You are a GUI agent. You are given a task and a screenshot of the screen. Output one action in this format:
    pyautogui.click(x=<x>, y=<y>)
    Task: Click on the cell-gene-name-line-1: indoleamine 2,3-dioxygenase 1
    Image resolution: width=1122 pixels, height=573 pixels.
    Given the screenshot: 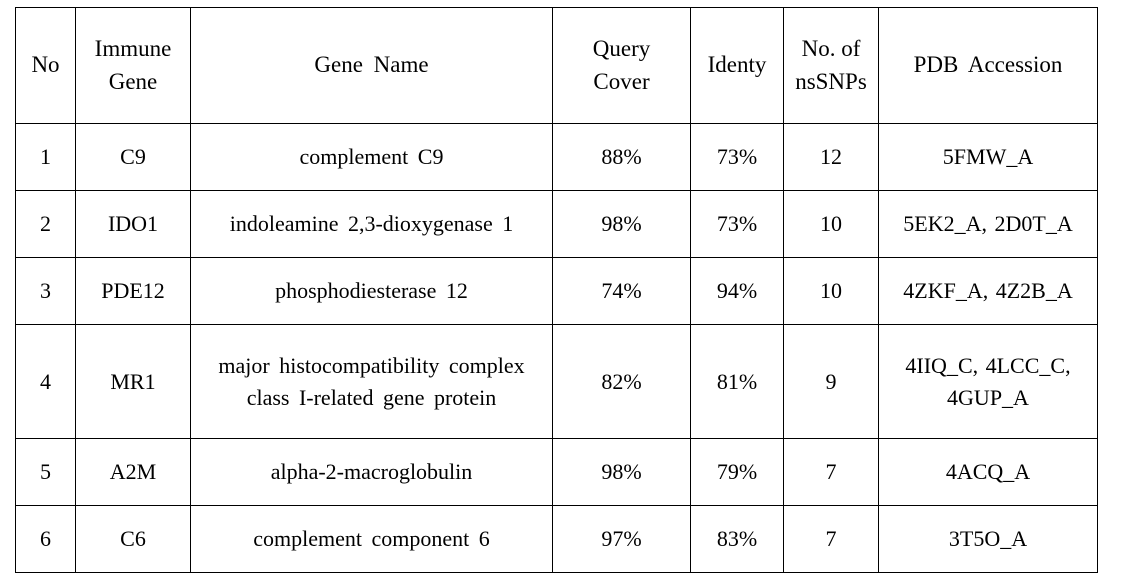 What is the action you would take?
    pyautogui.click(x=371, y=224)
    